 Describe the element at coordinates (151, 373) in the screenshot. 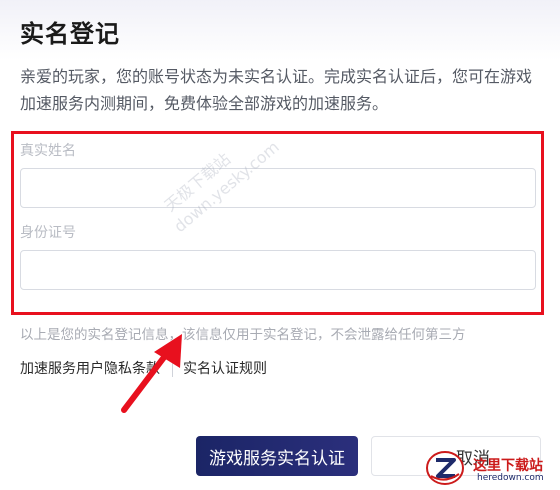

I see `red-arrow-icon` at that location.